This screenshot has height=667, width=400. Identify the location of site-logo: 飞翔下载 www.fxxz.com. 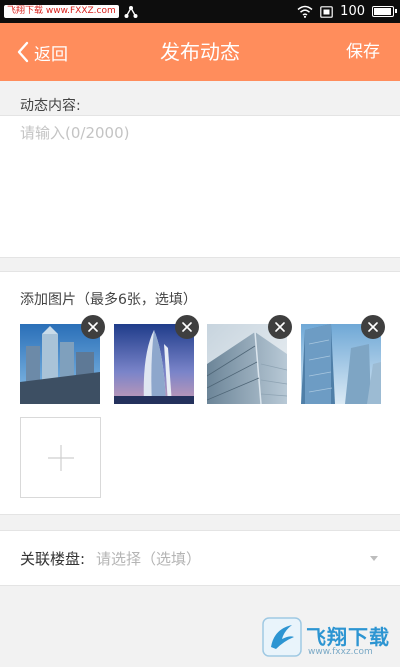
(328, 639).